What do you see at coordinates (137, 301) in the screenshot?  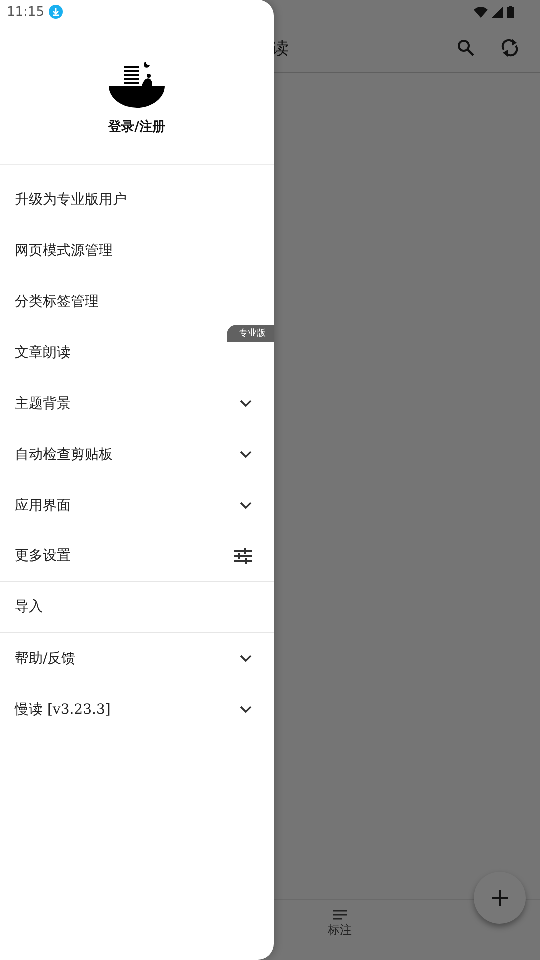 I see `drawer-menu-item: 分类标签管理` at bounding box center [137, 301].